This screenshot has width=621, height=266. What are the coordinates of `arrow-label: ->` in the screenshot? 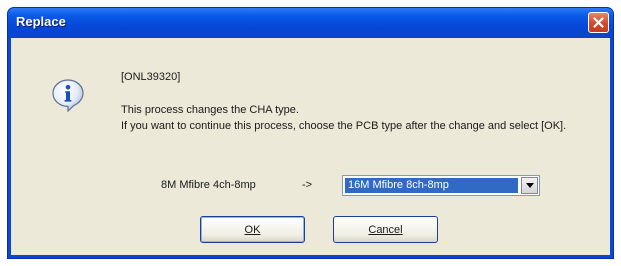 It's located at (307, 185).